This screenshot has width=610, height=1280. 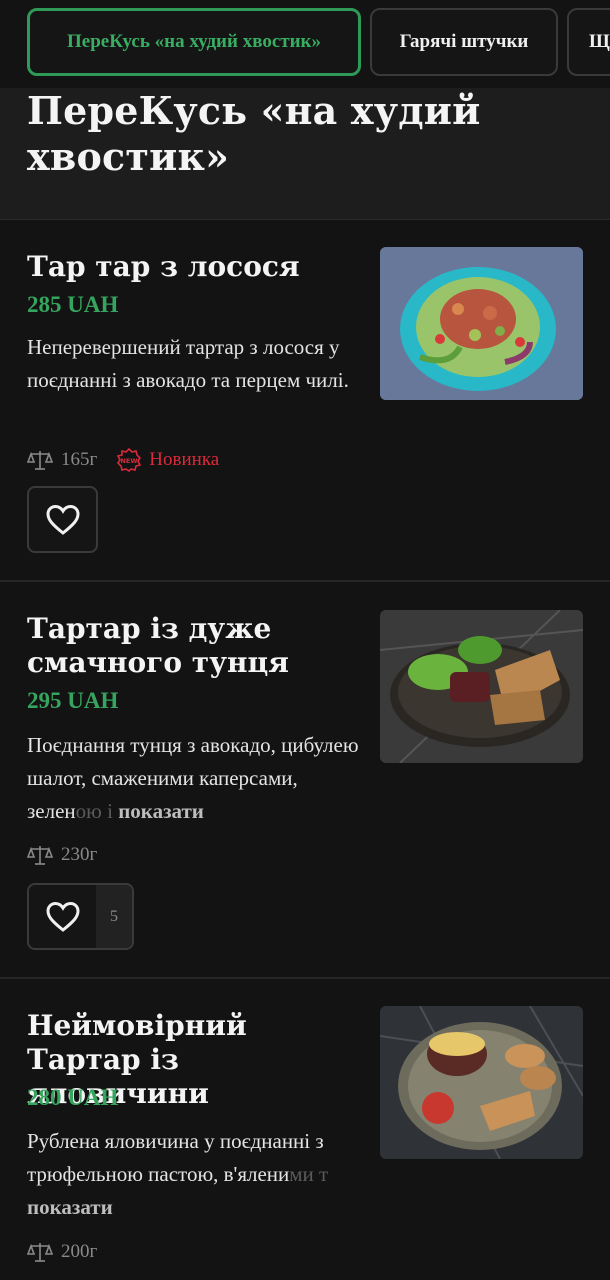 I want to click on favorite-button, so click(x=62, y=519).